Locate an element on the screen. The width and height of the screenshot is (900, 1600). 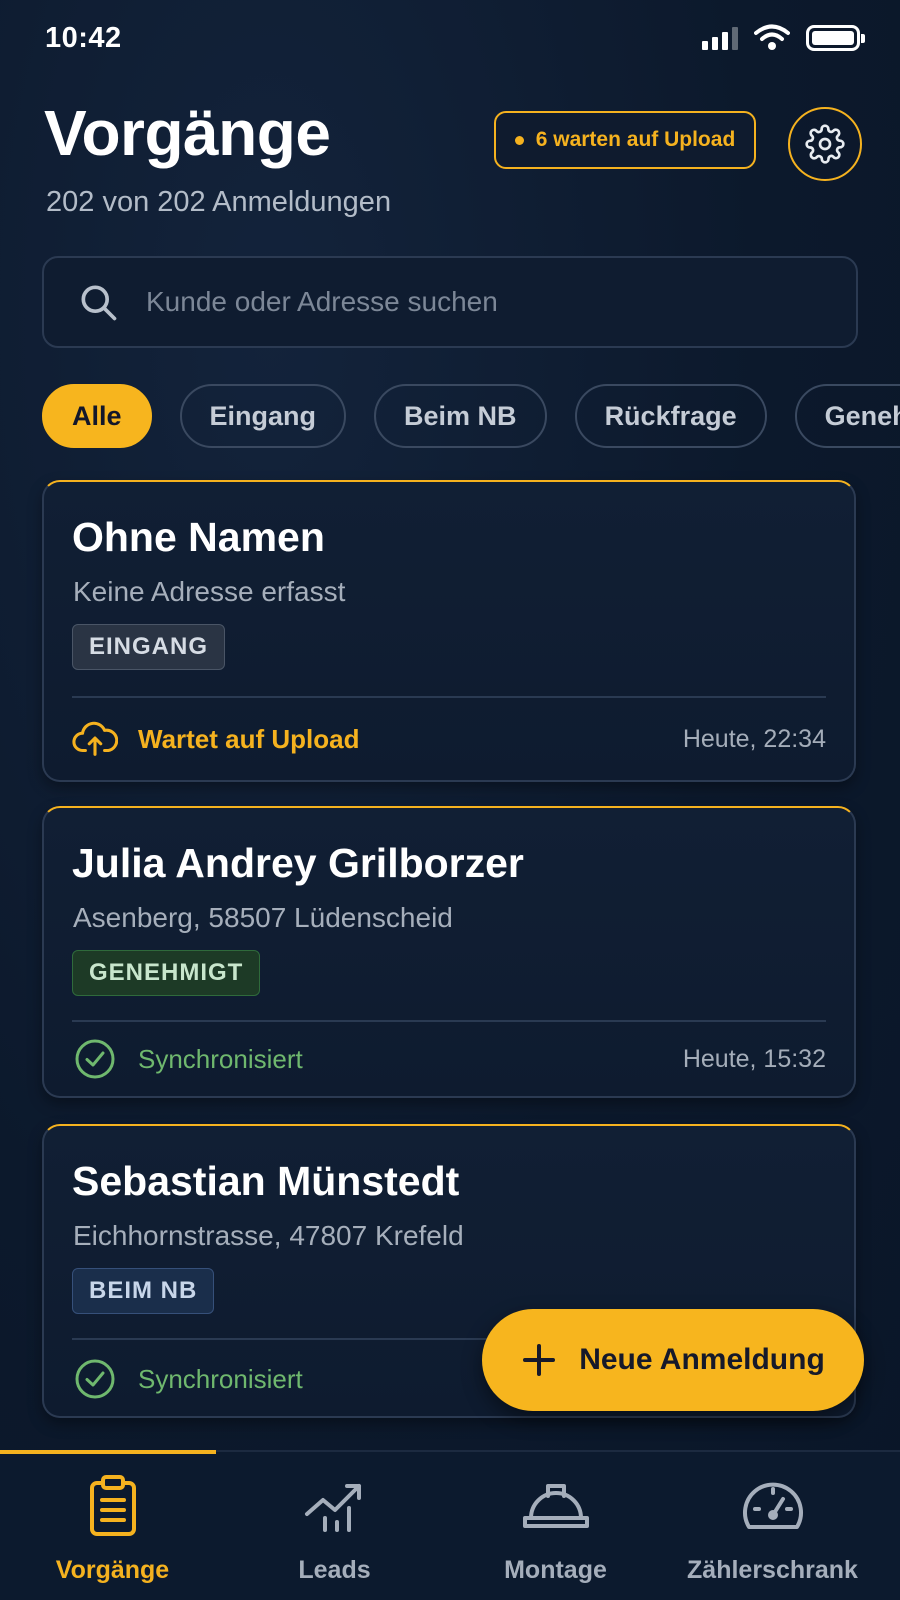
bottom-tab-bar: Vorgänge Leads Montage Zählerschrank is located at coordinates (450, 1525).